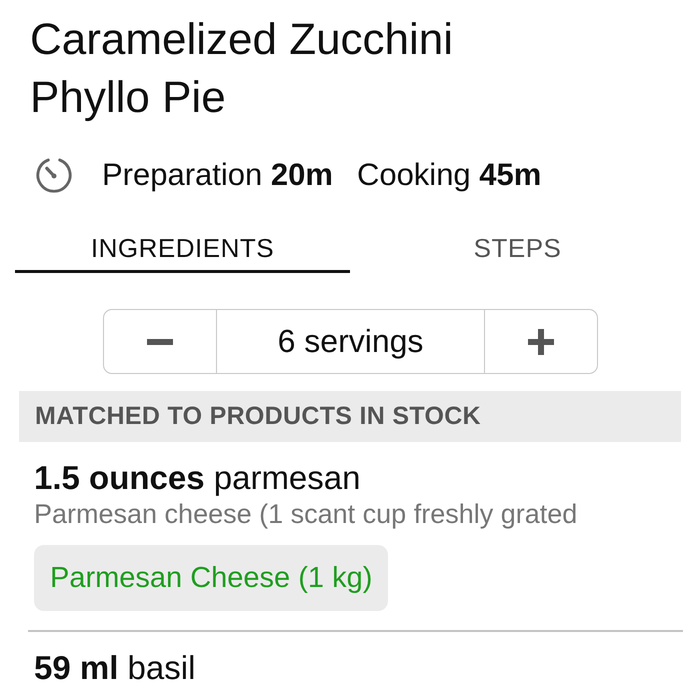 The height and width of the screenshot is (700, 700). Describe the element at coordinates (350, 416) in the screenshot. I see `section-header: MATCHED TO PRODUCTS IN STOCK` at that location.